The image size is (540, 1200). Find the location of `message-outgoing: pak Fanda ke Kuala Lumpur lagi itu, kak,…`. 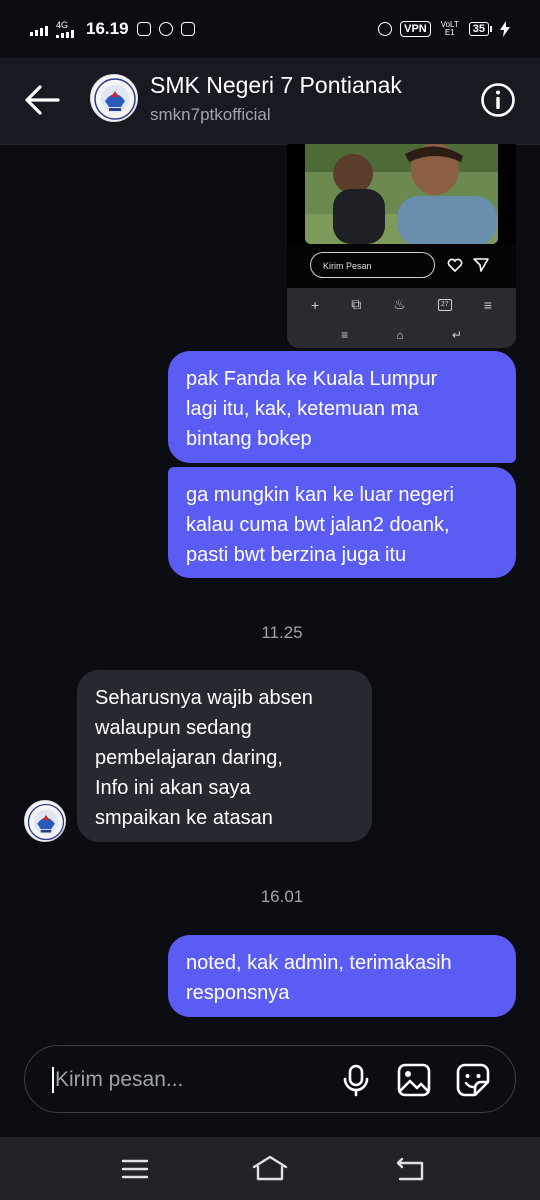

message-outgoing: pak Fanda ke Kuala Lumpur lagi itu, kak,… is located at coordinates (342, 407).